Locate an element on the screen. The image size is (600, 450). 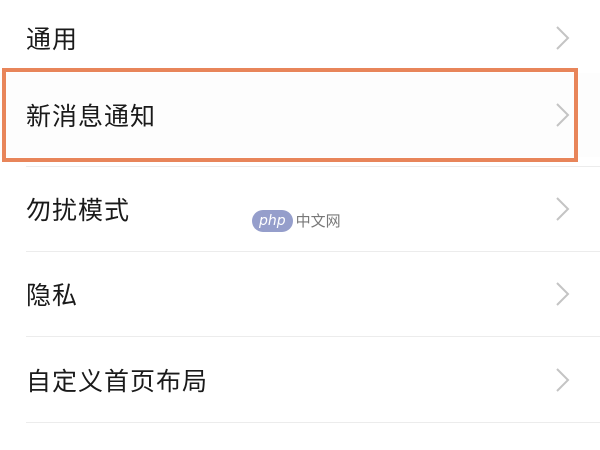
settings-item-label: 隐私 is located at coordinates (52, 295).